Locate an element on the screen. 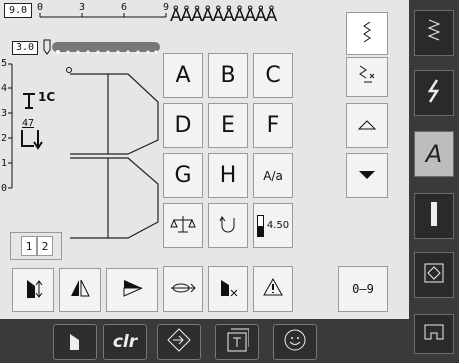  back-to-start-icon is located at coordinates (228, 226).